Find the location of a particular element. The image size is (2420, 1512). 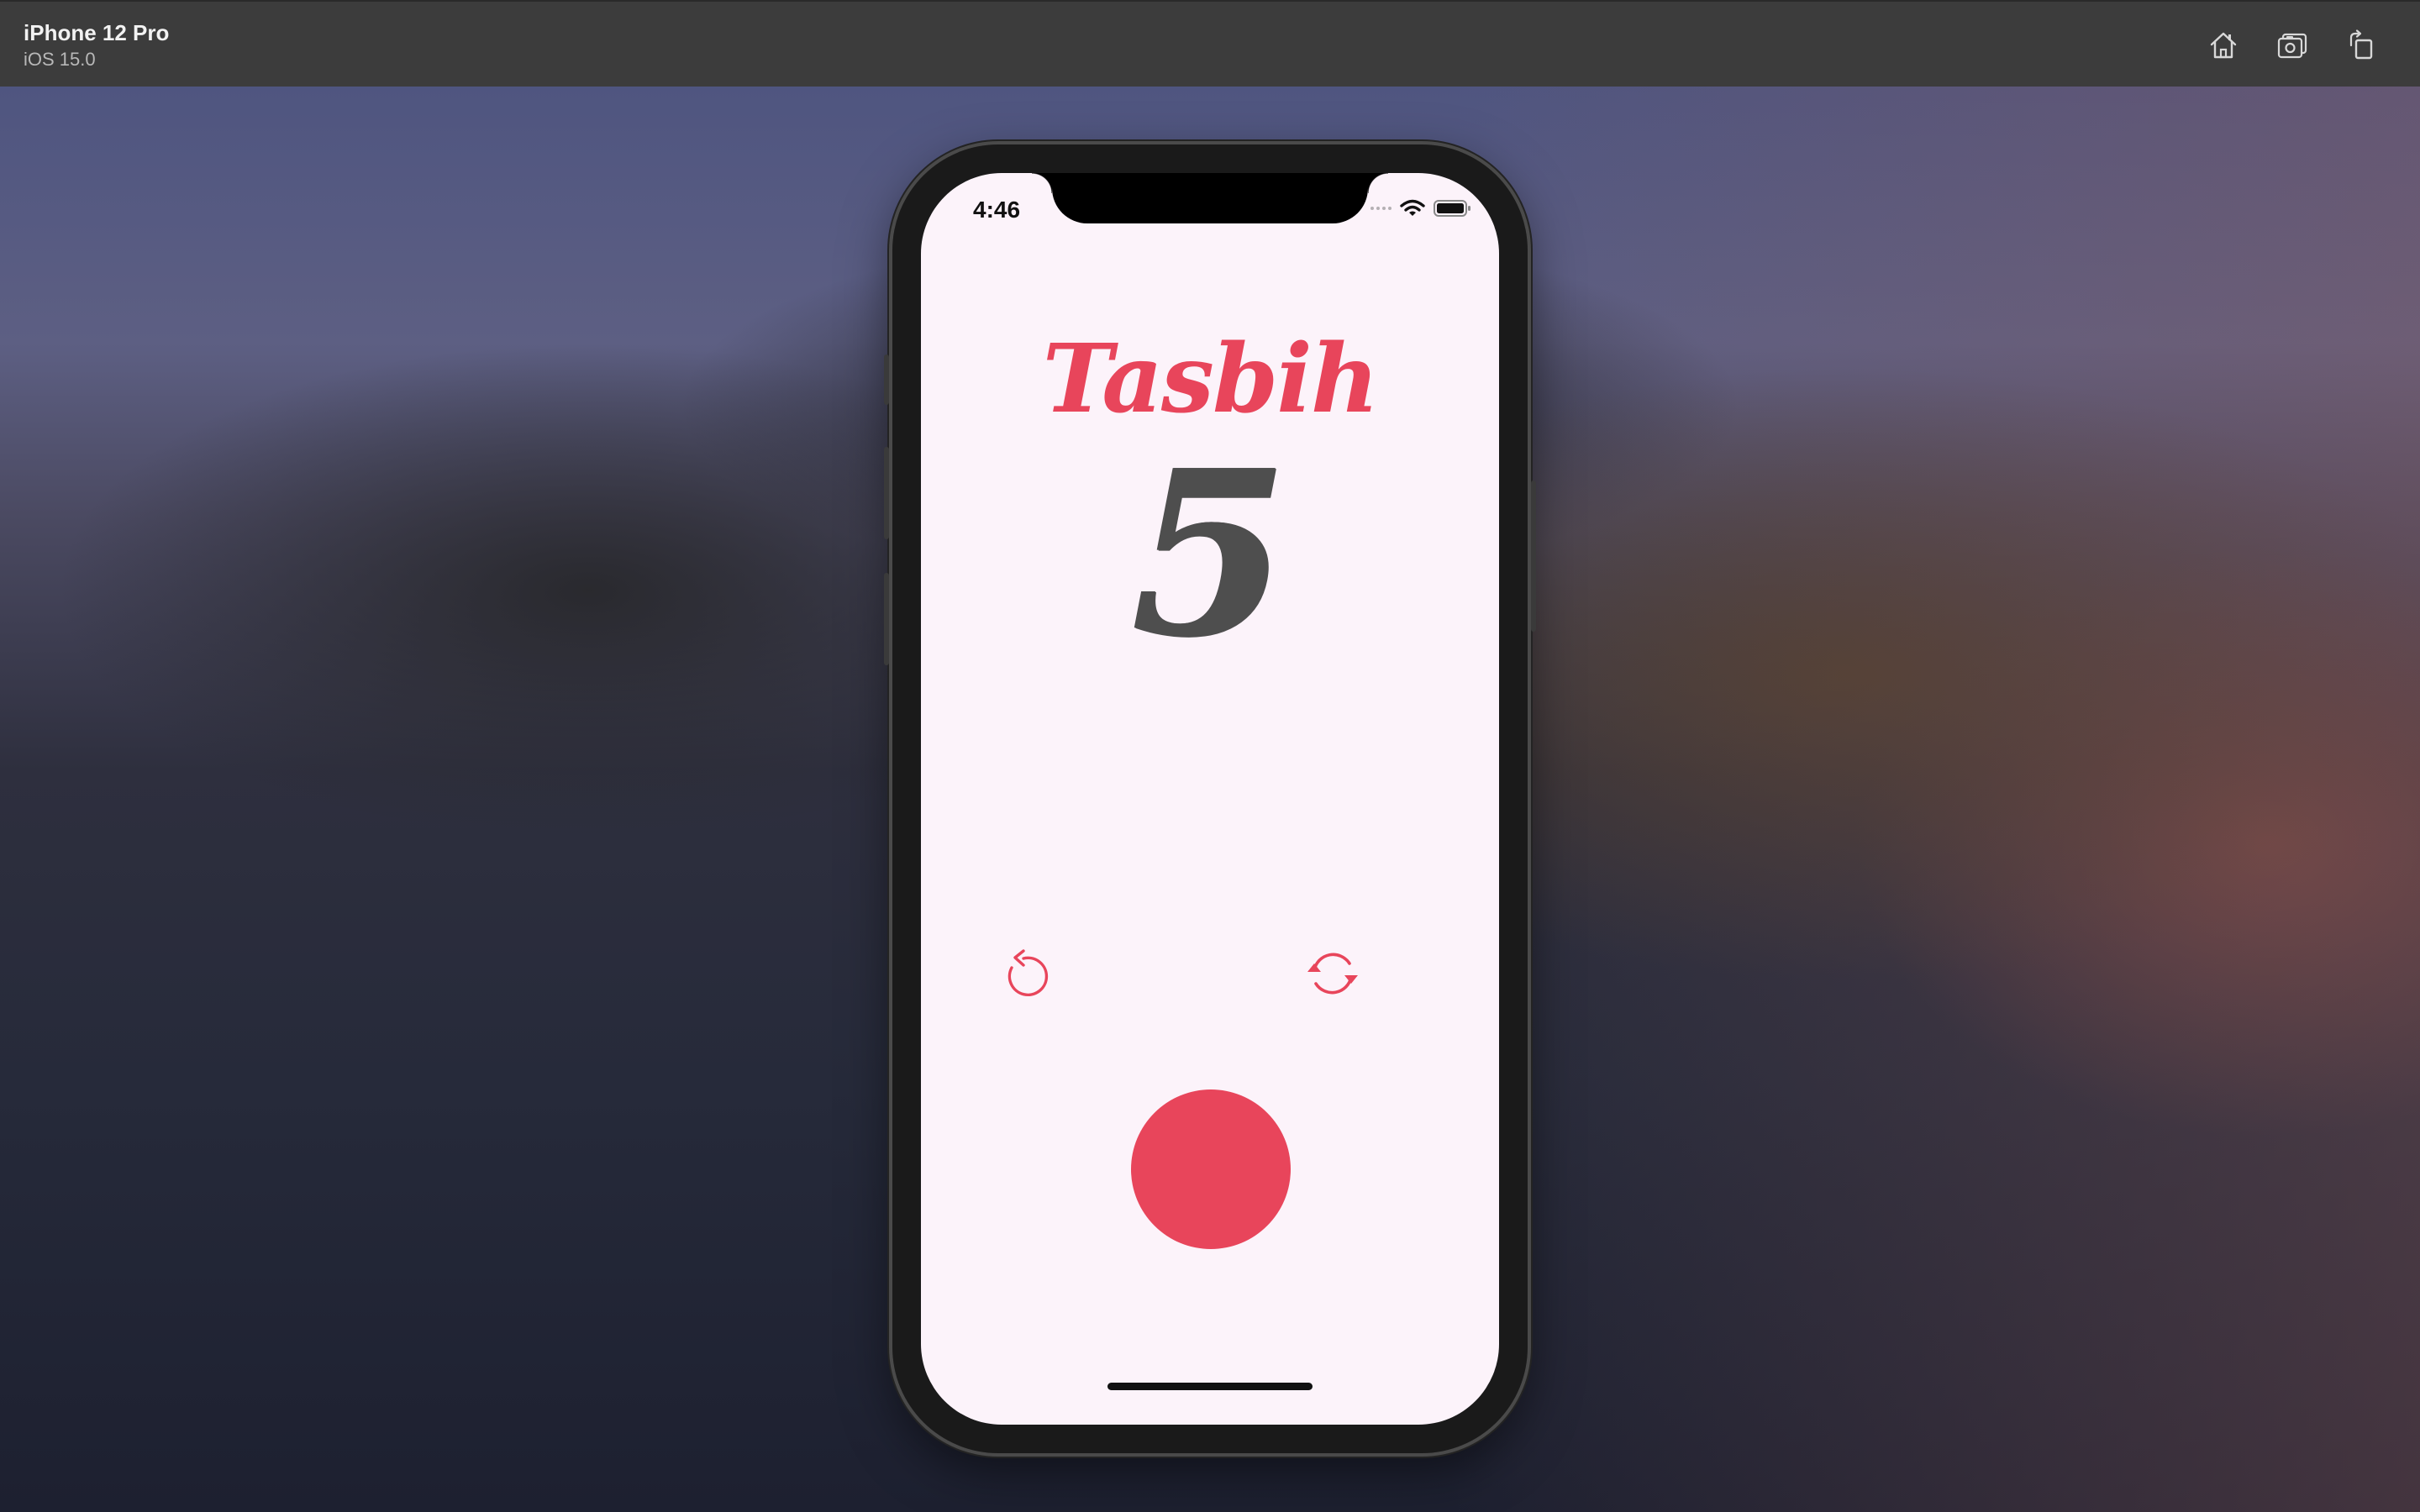

reset-button is located at coordinates (1332, 973).